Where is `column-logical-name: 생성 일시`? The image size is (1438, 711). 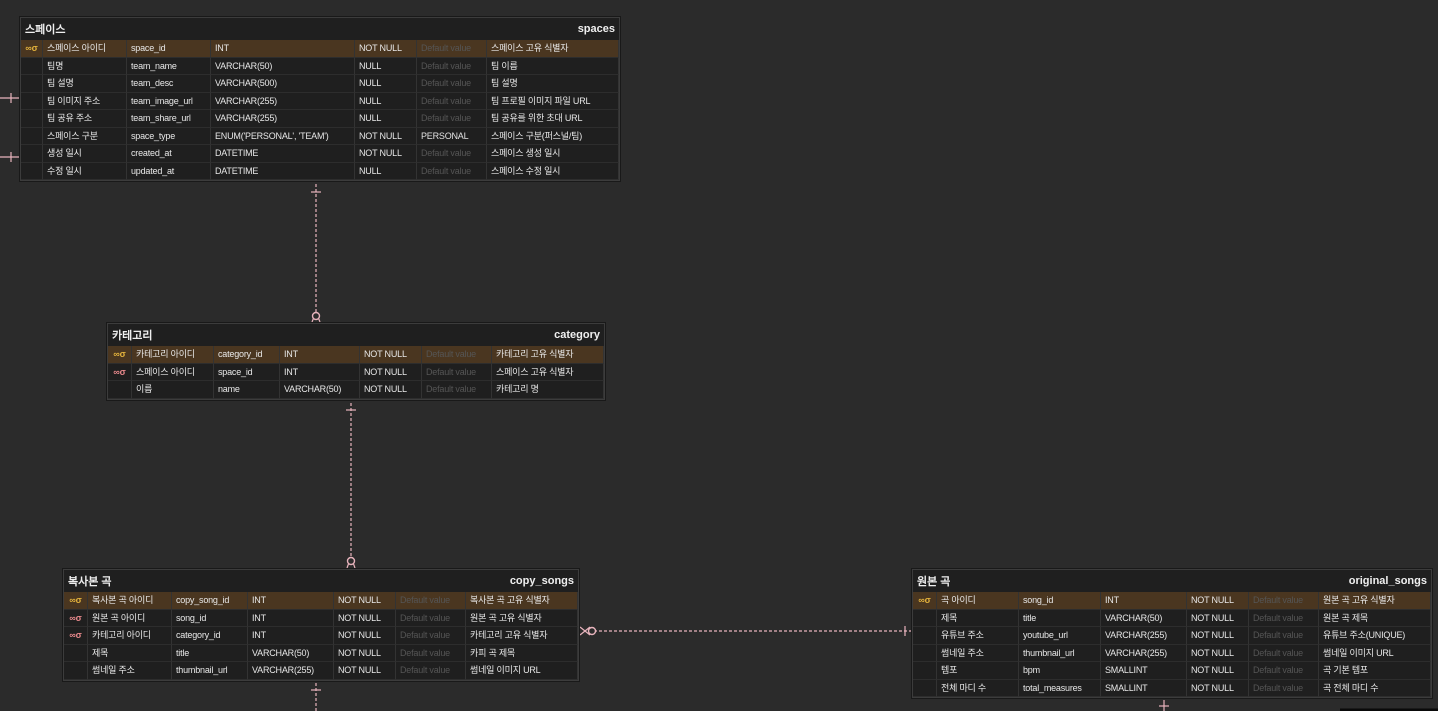
column-logical-name: 생성 일시 is located at coordinates (85, 154).